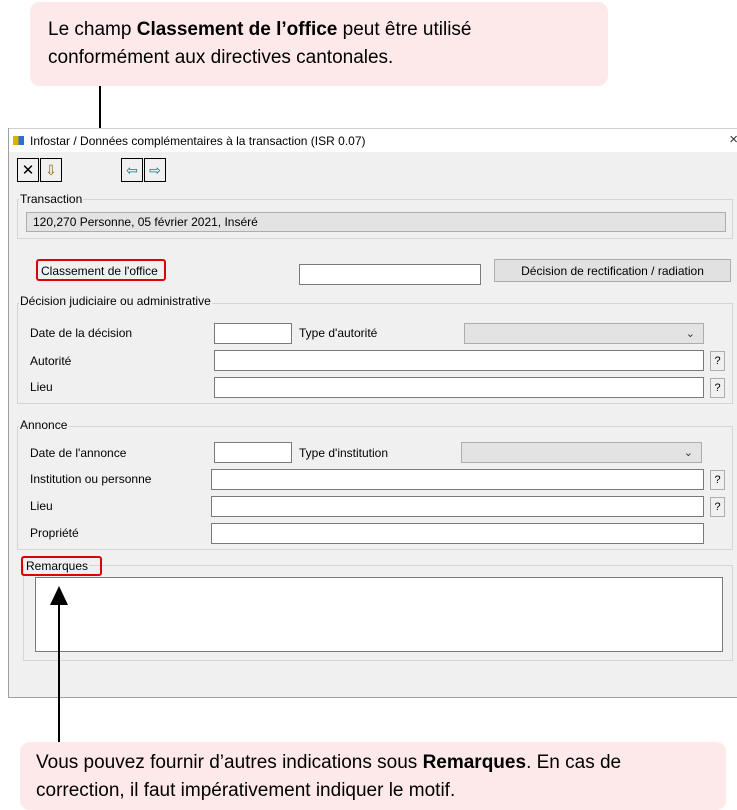 Image resolution: width=737 pixels, height=810 pixels. I want to click on arrow-right-icon: ⇨, so click(155, 169).